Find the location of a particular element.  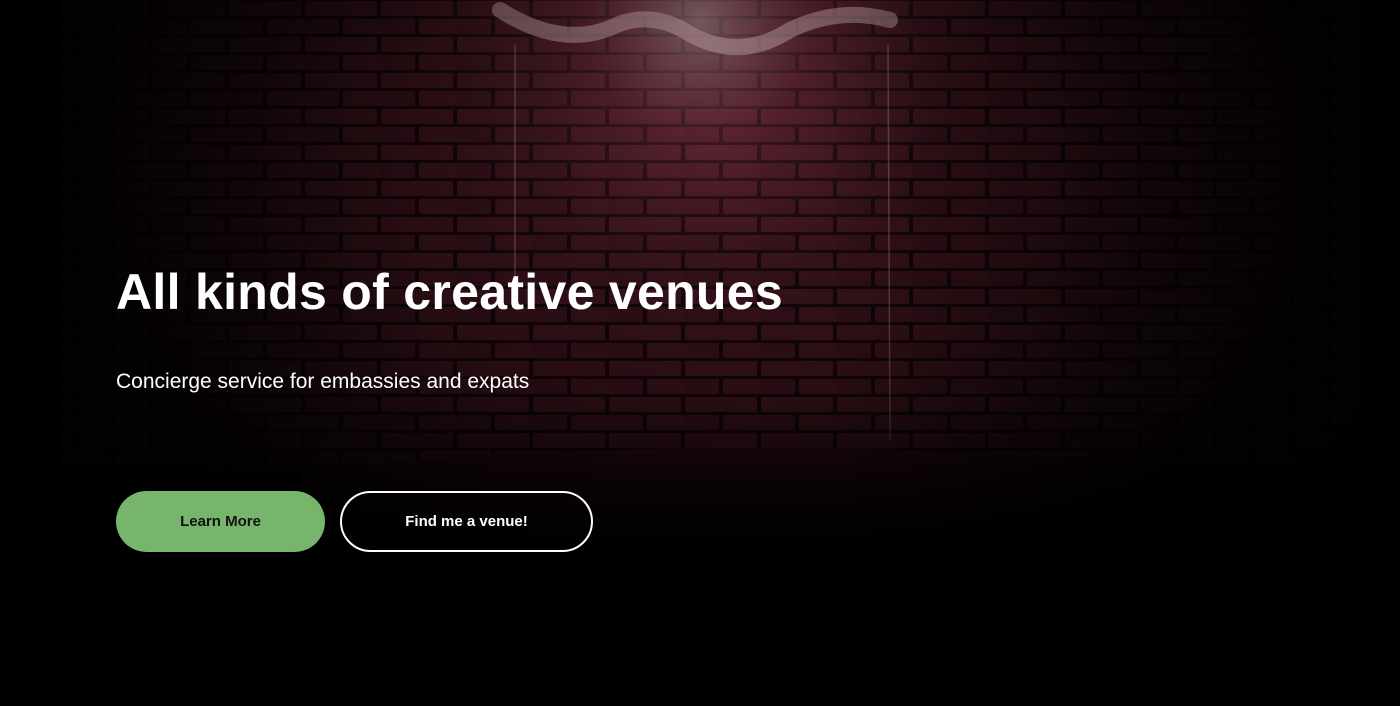

hero-actions: Learn More Find me a venue! is located at coordinates (354, 521).